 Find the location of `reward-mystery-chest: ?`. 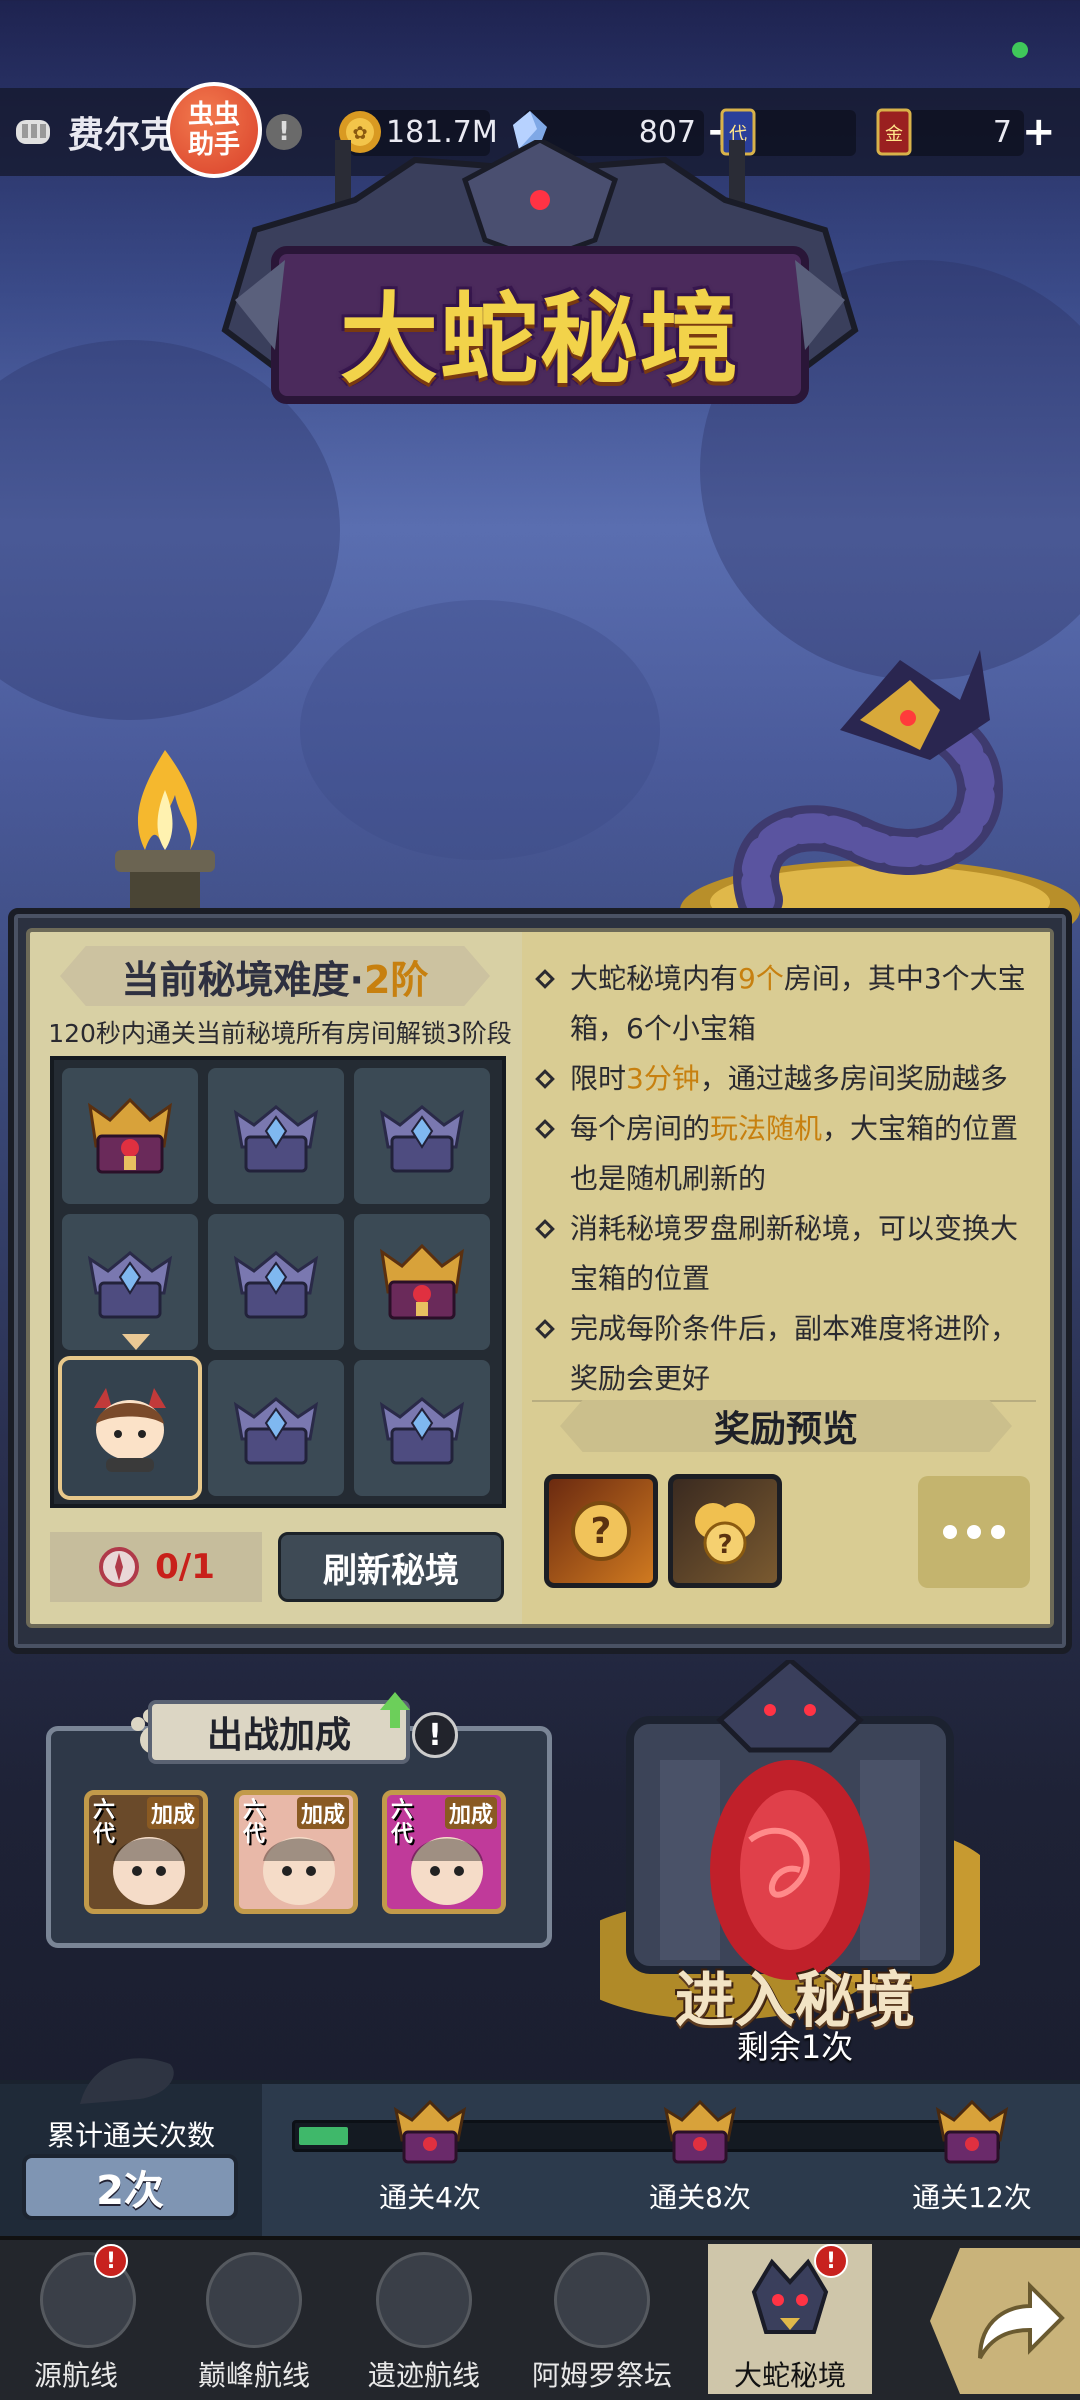

reward-mystery-chest: ? is located at coordinates (601, 1531).